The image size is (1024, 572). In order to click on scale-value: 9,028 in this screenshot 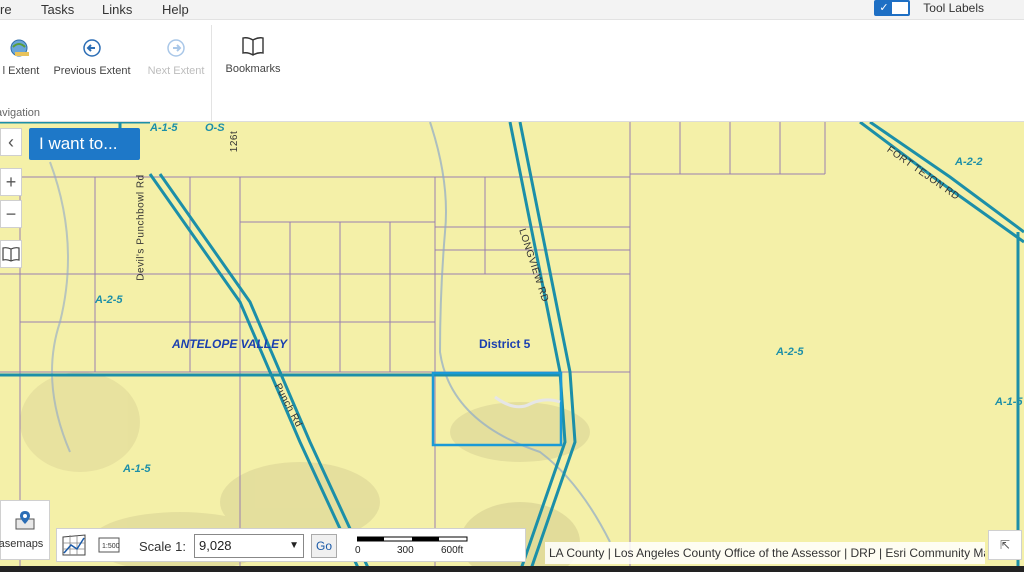, I will do `click(215, 545)`.